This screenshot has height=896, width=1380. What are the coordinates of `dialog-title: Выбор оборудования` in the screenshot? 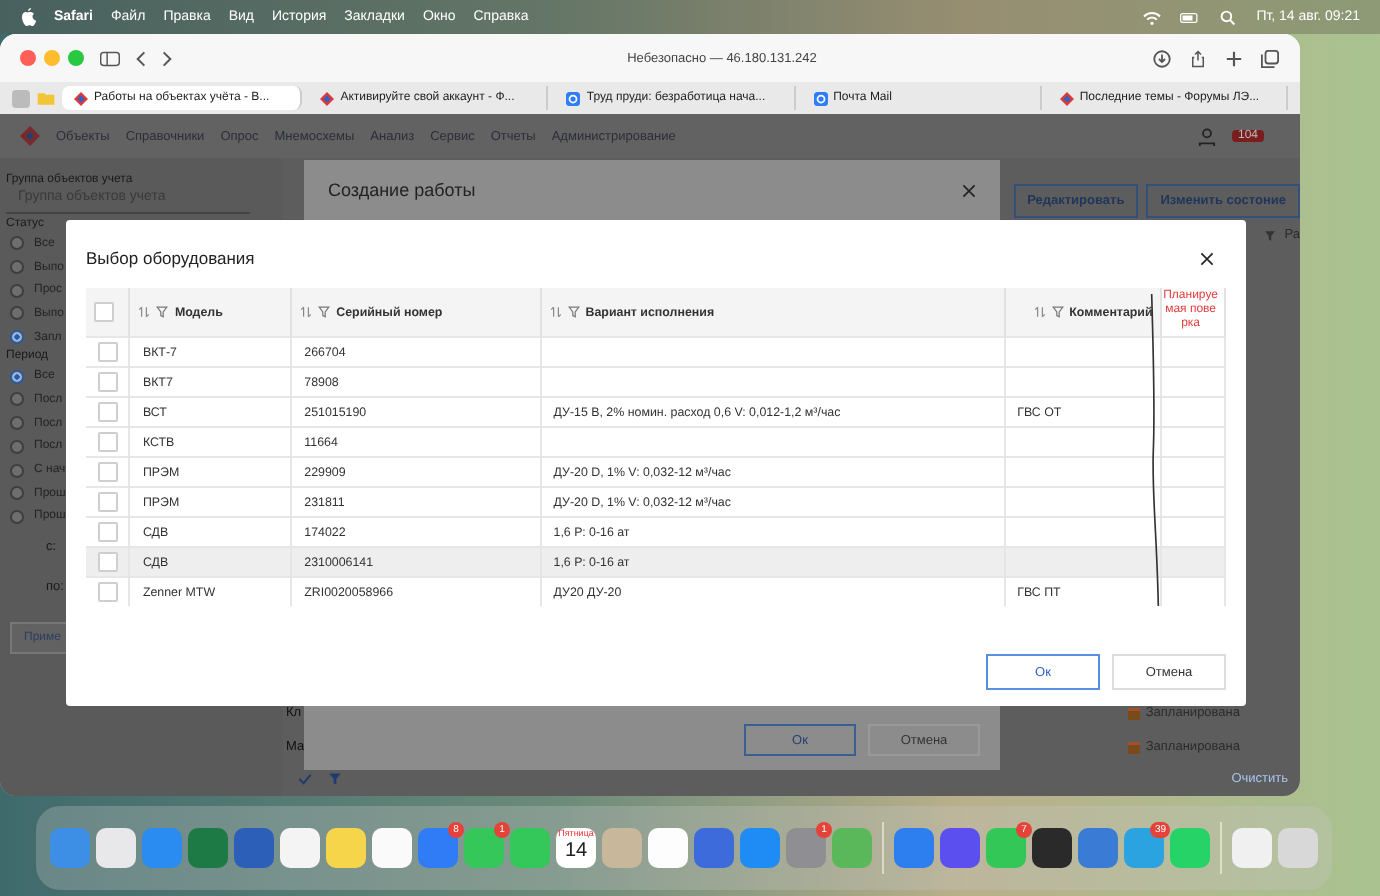 It's located at (170, 258).